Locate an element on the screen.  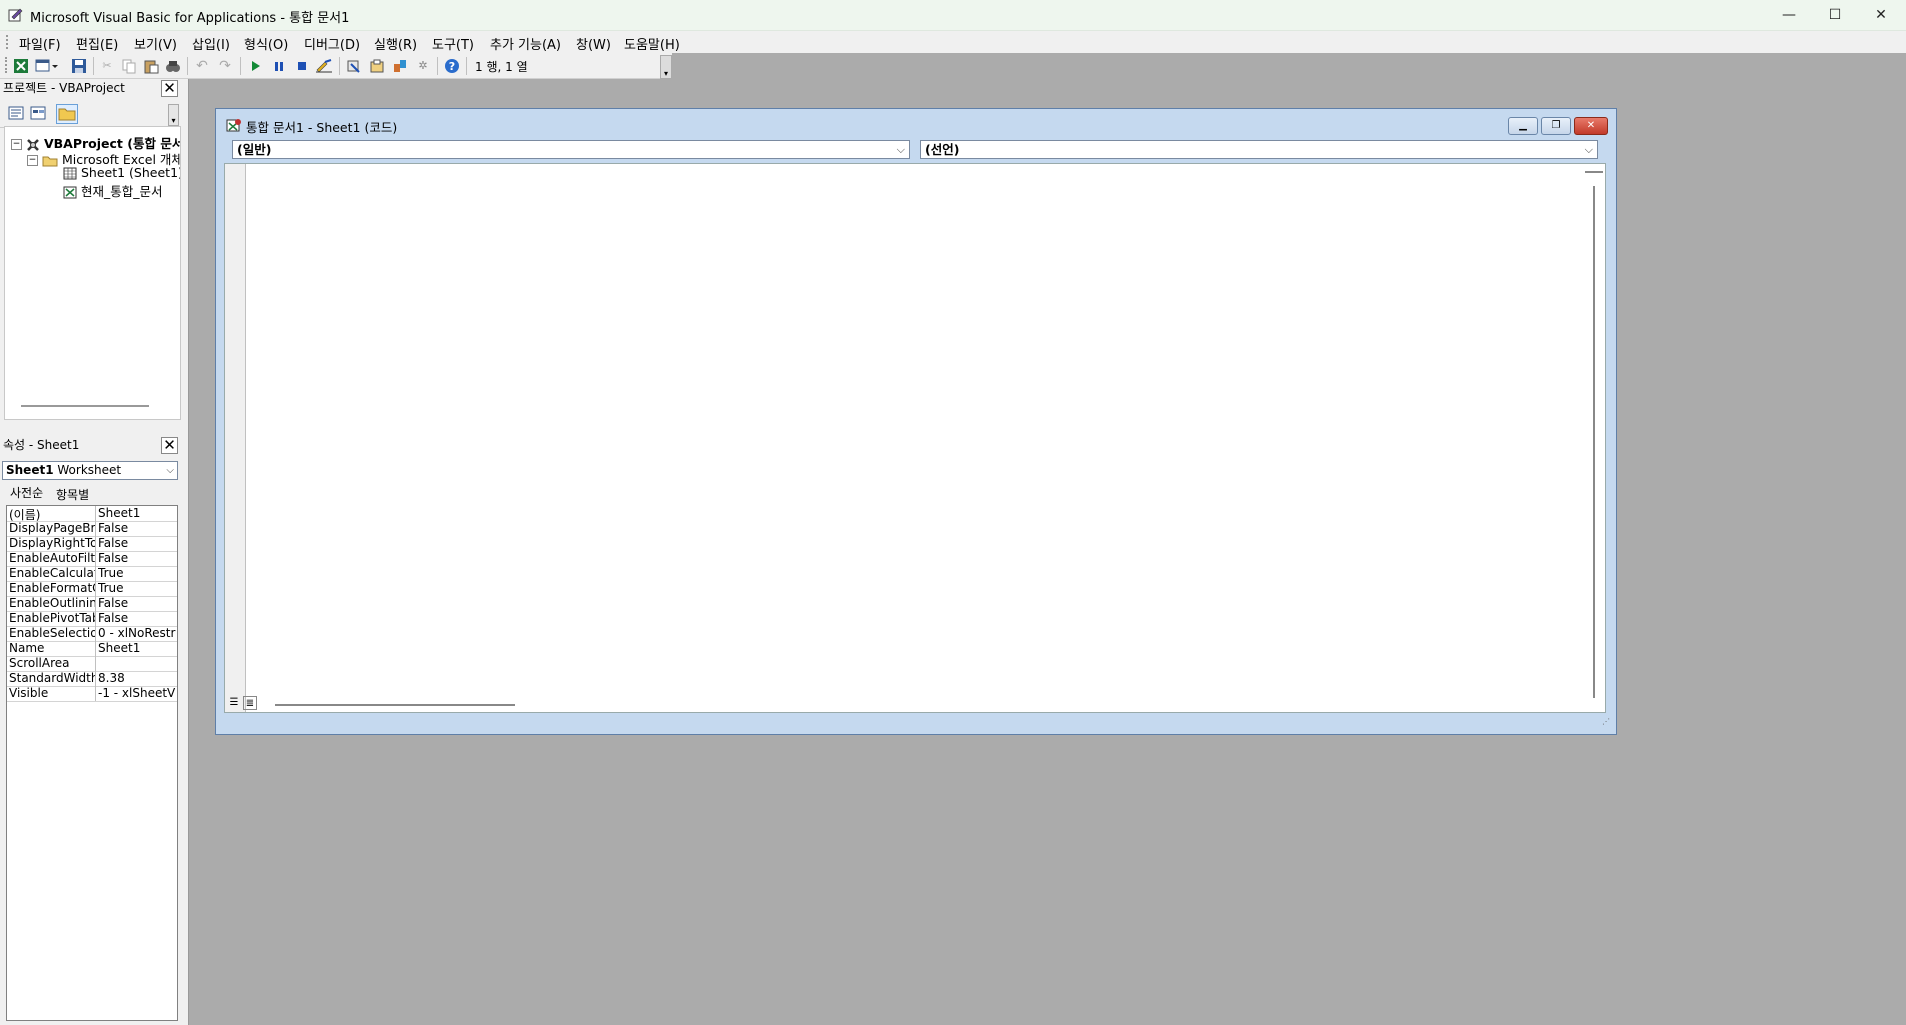
property-row: (이름) Sheet1 is located at coordinates (92, 514).